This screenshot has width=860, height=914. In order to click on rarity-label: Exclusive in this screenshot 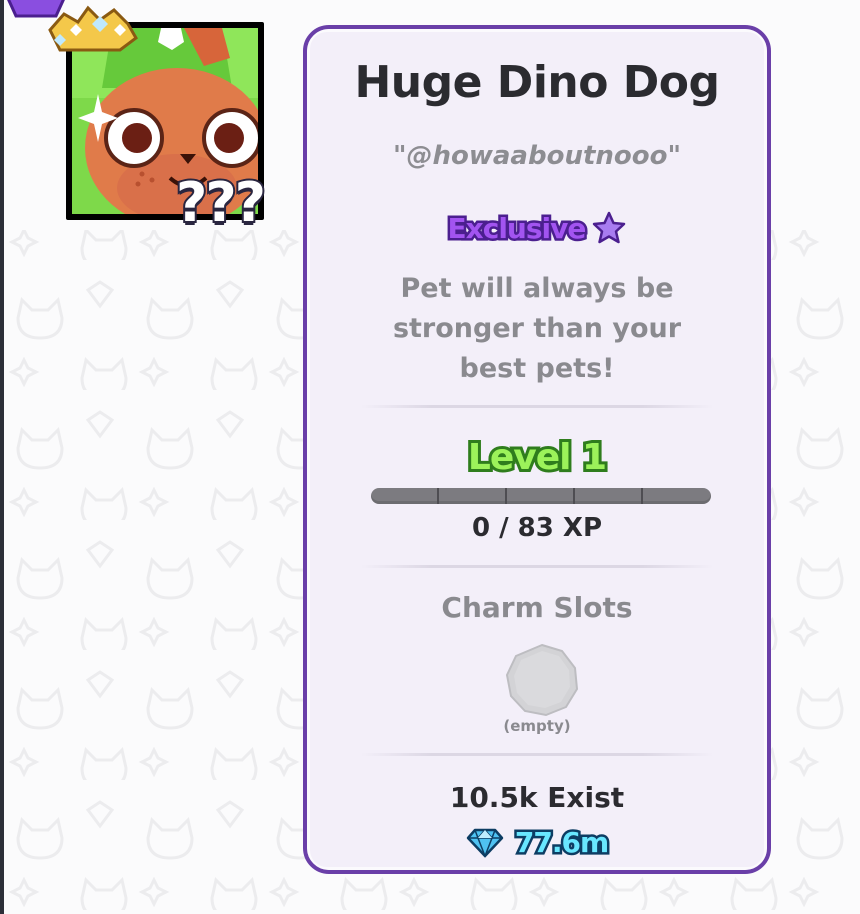, I will do `click(517, 228)`.